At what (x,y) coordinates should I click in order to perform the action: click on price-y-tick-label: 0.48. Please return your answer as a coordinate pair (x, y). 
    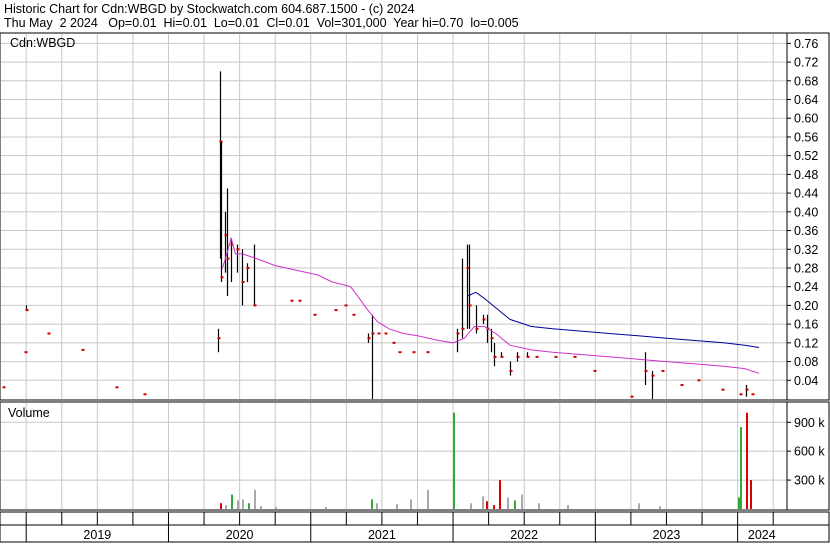
    Looking at the image, I should click on (806, 175).